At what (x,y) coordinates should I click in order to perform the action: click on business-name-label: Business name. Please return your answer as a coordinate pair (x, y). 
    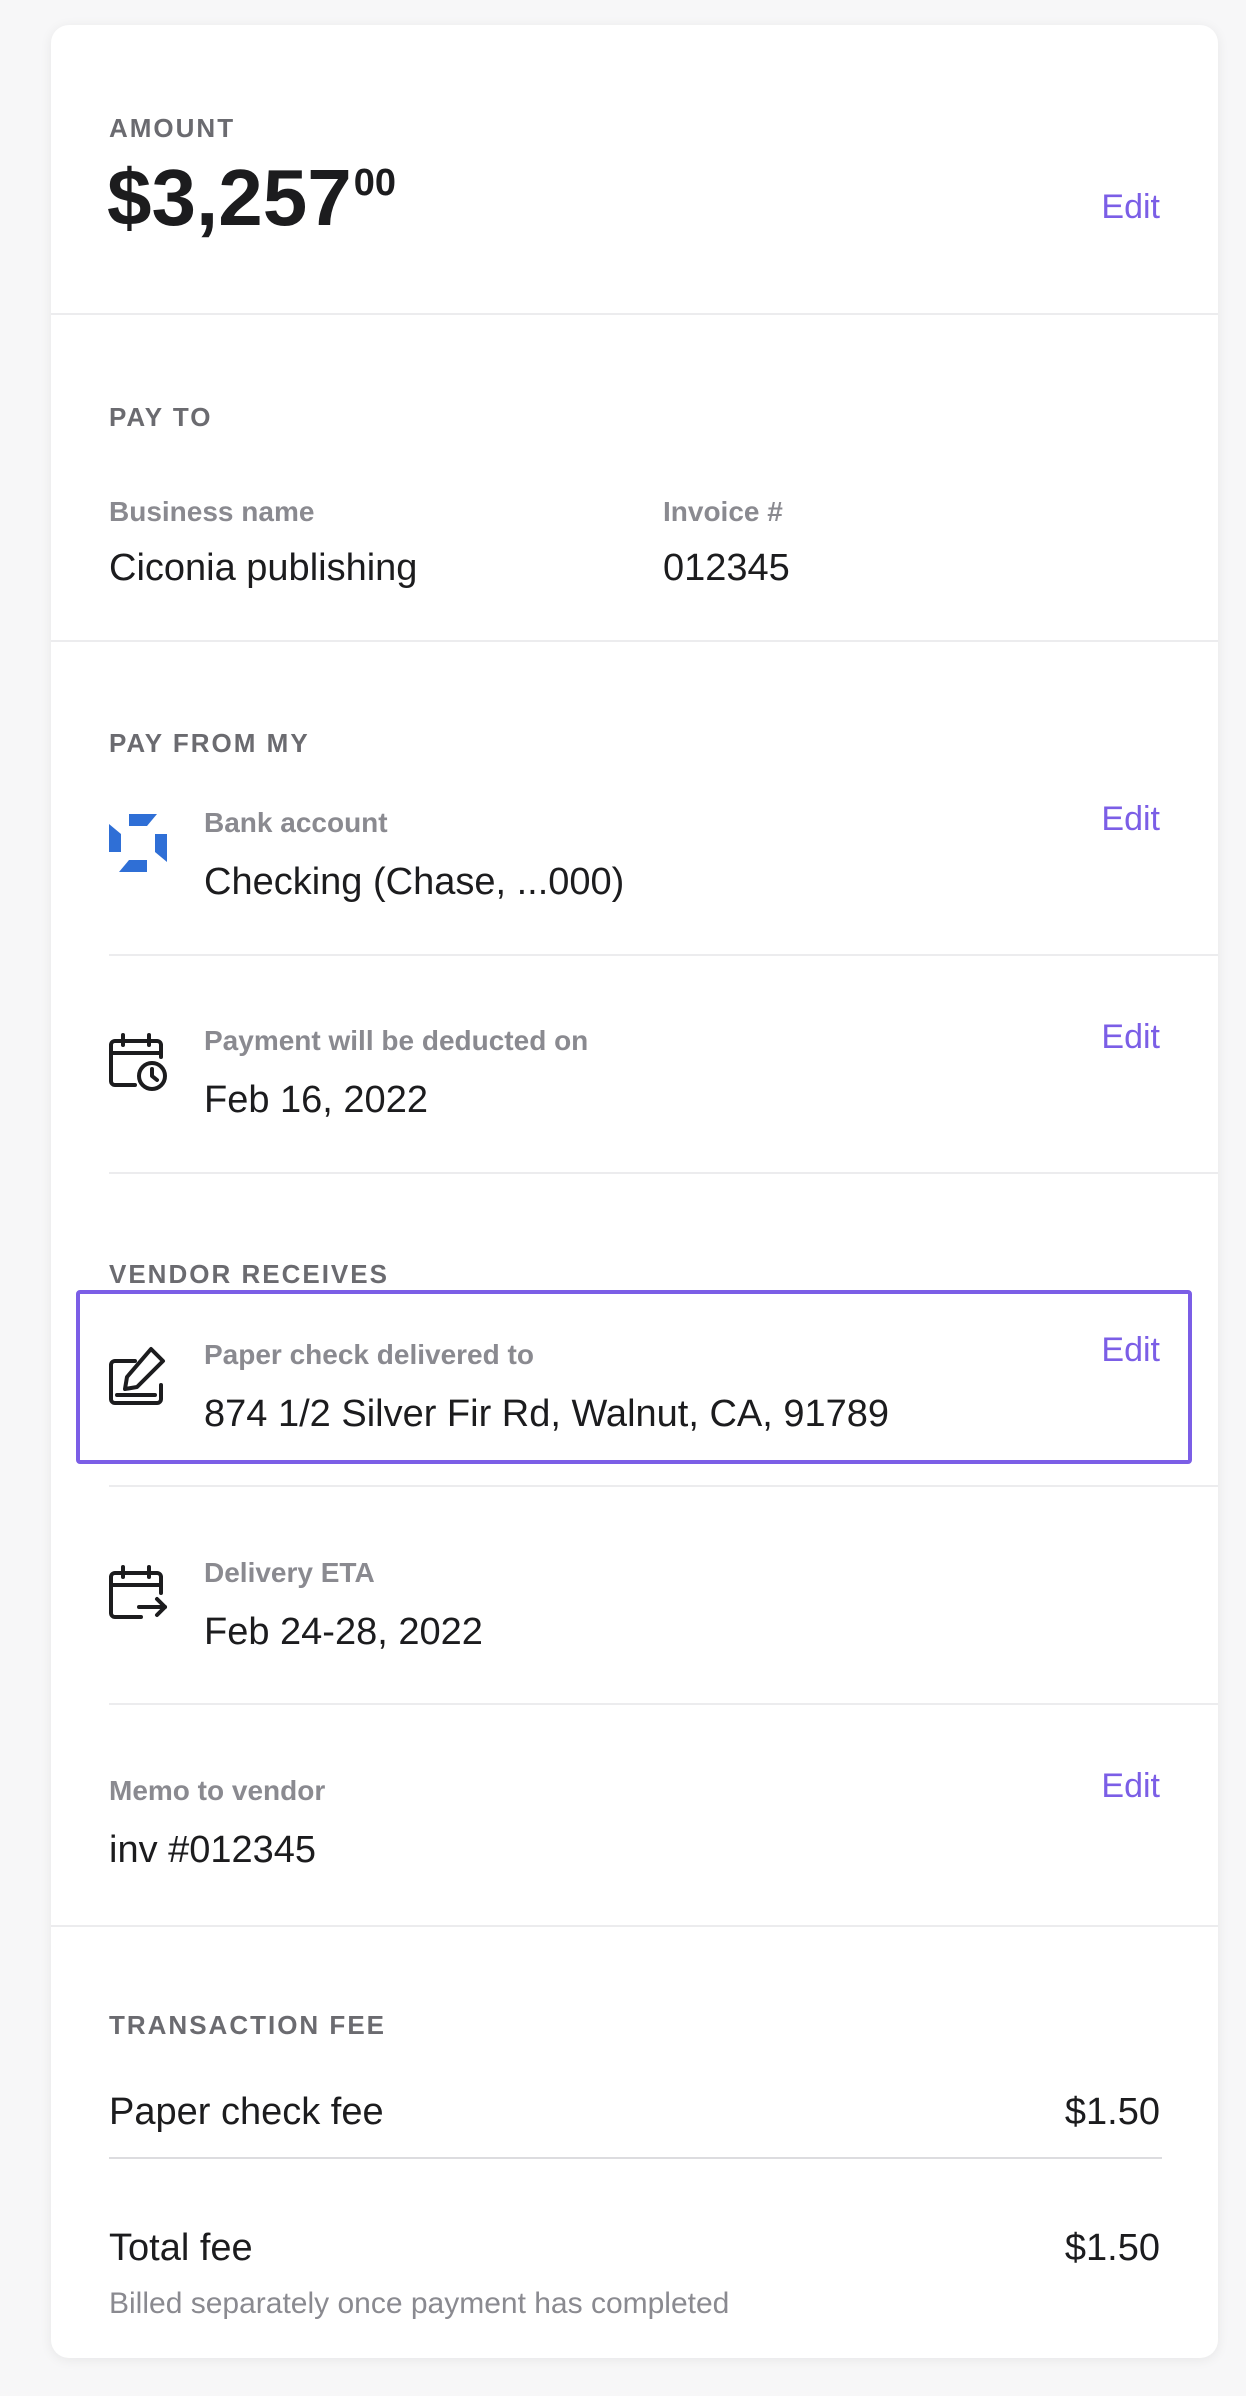
    Looking at the image, I should click on (212, 511).